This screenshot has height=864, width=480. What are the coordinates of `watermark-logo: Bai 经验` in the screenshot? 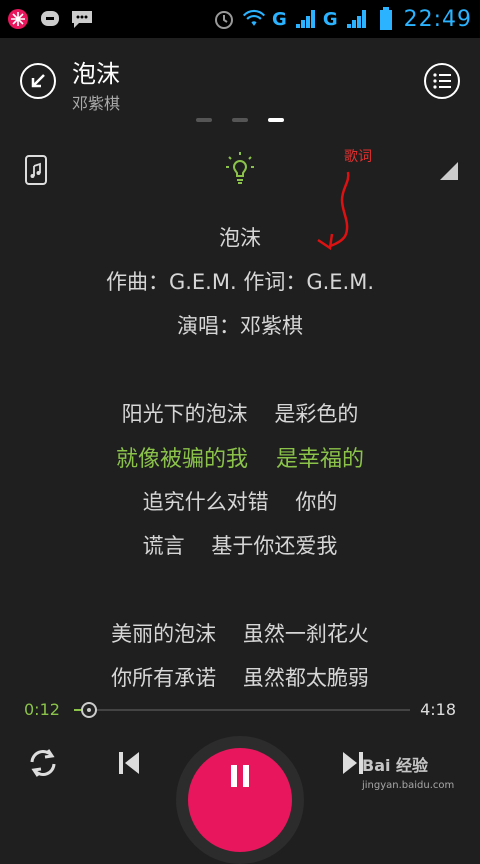 It's located at (395, 765).